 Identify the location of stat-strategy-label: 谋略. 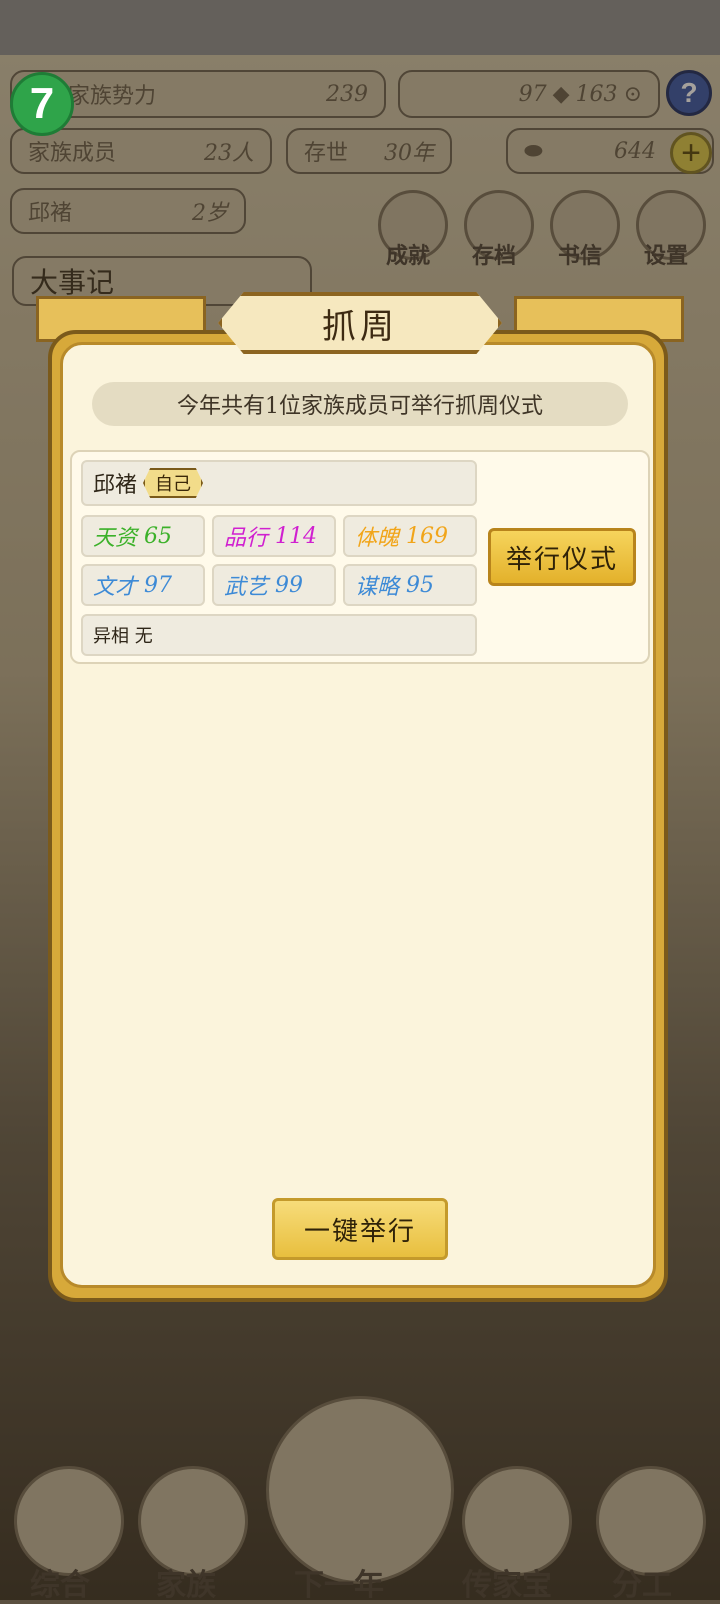
(377, 587).